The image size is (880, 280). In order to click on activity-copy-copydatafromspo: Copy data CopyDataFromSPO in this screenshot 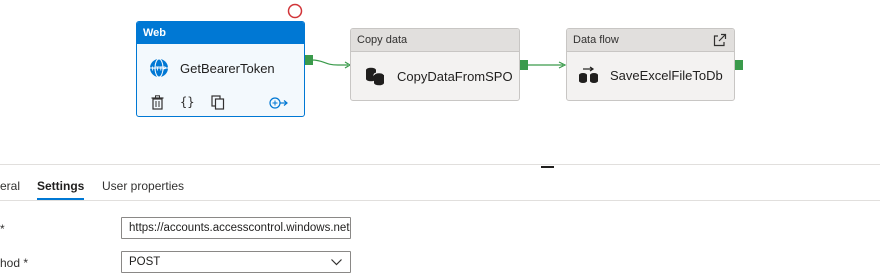, I will do `click(435, 64)`.